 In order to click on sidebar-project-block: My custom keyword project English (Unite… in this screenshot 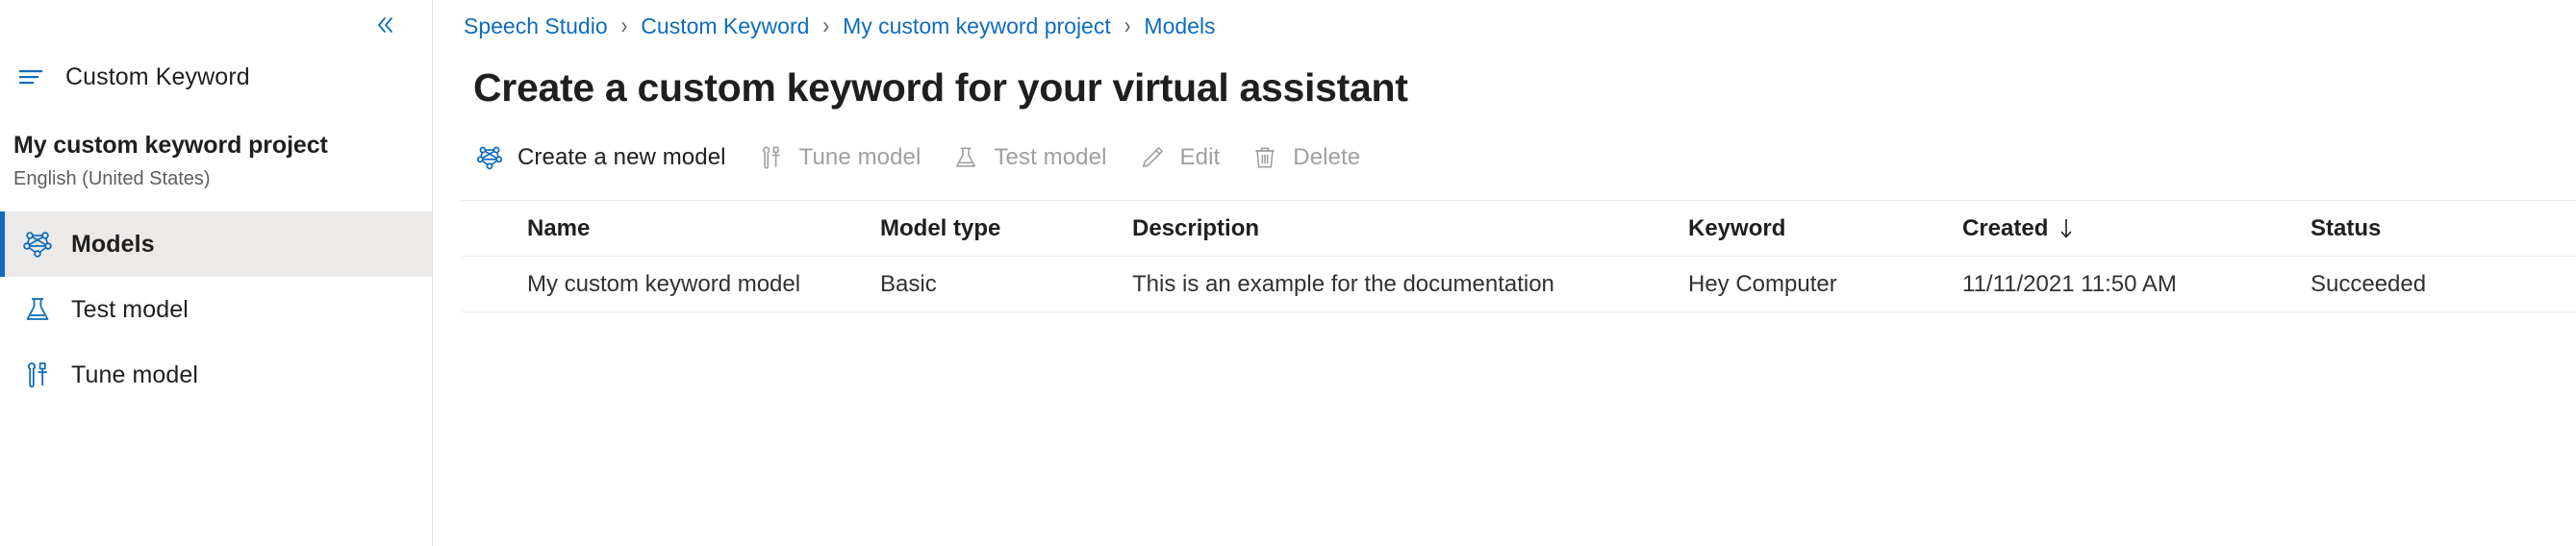, I will do `click(216, 158)`.